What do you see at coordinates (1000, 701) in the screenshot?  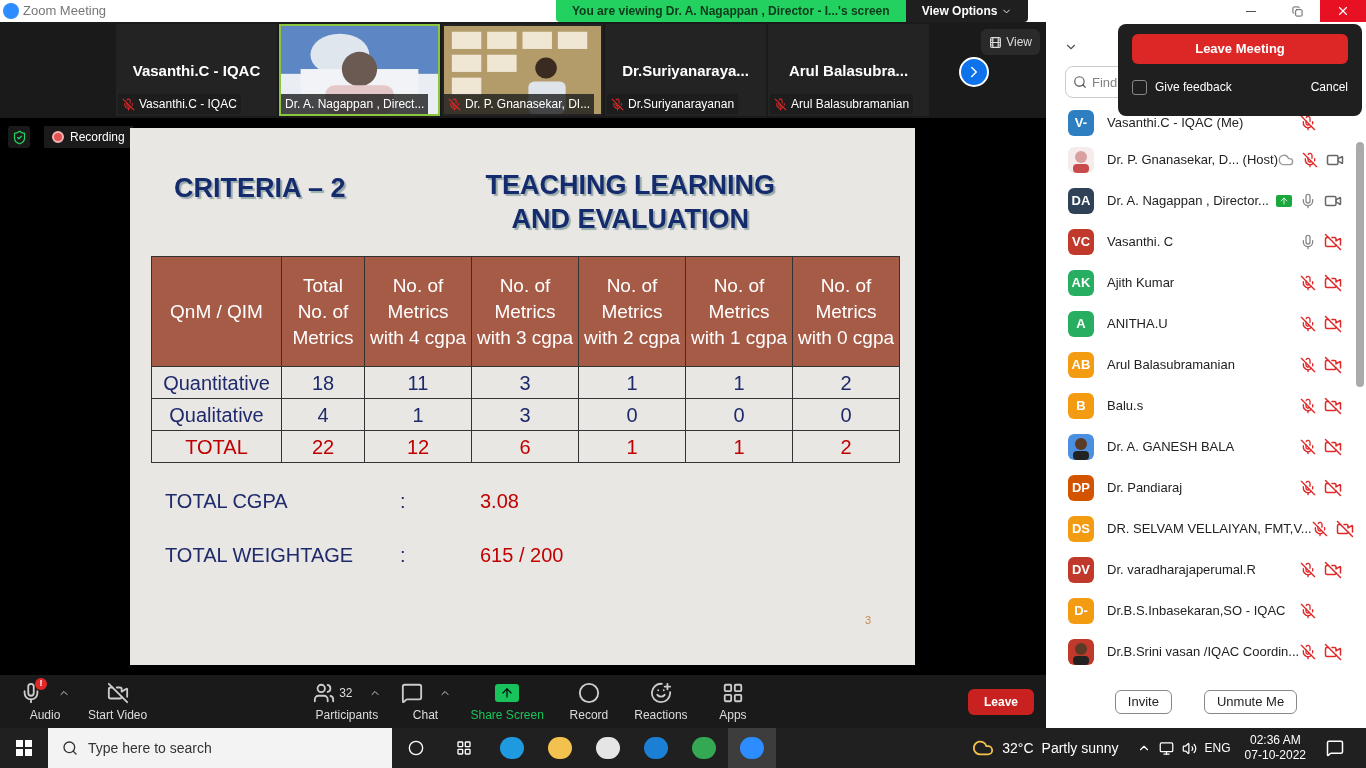 I see `leave-button: Leave` at bounding box center [1000, 701].